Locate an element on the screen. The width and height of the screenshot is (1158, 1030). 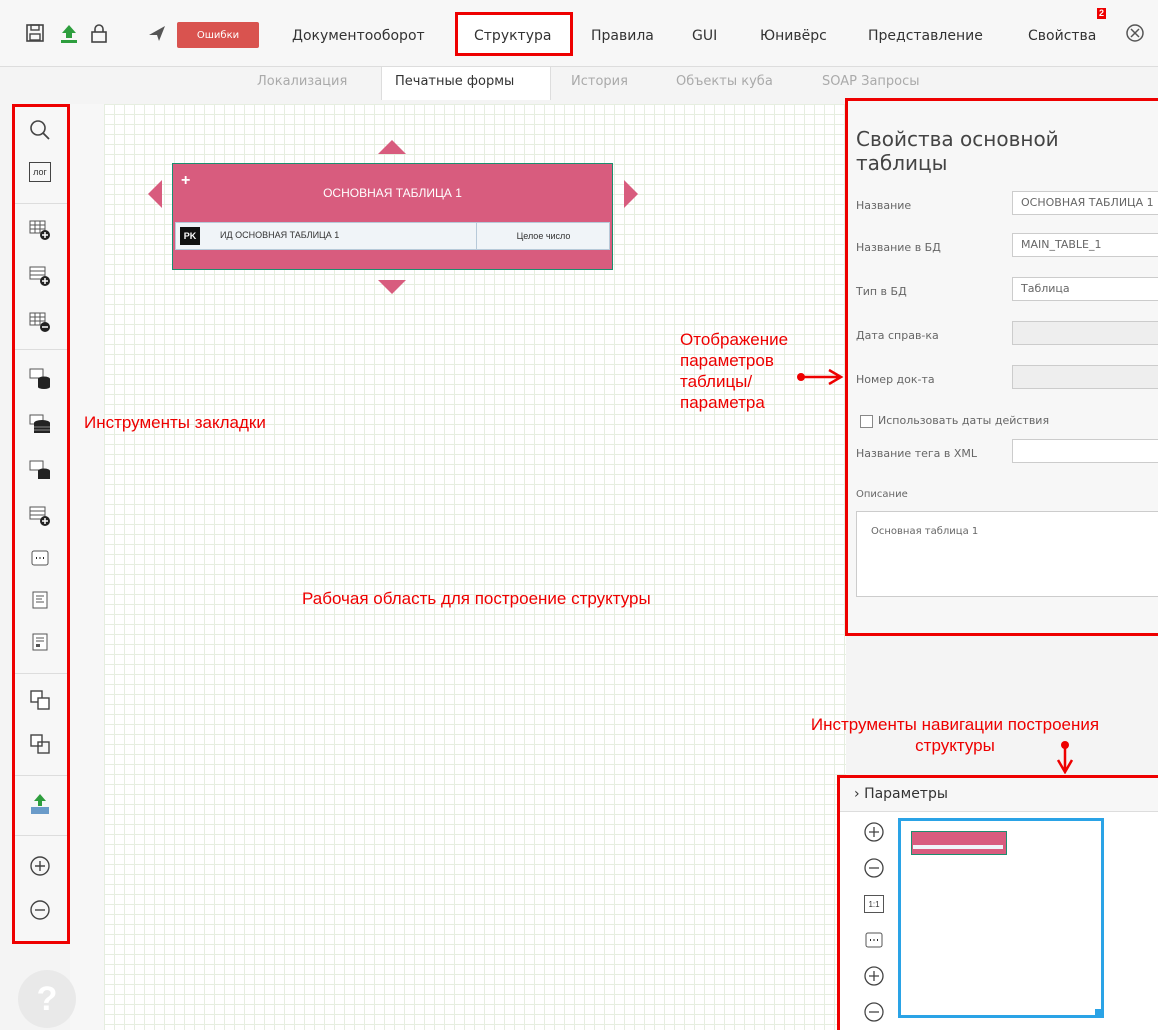
search-icon is located at coordinates (40, 130).